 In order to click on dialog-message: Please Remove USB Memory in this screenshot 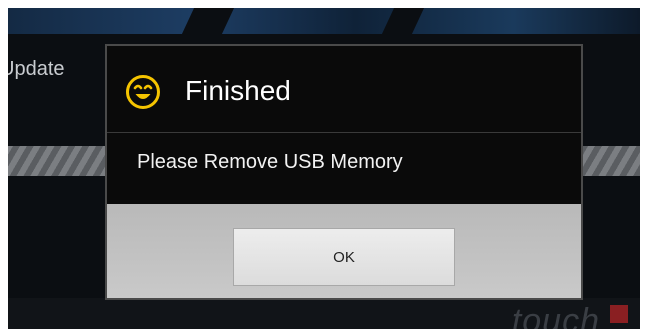, I will do `click(270, 162)`.